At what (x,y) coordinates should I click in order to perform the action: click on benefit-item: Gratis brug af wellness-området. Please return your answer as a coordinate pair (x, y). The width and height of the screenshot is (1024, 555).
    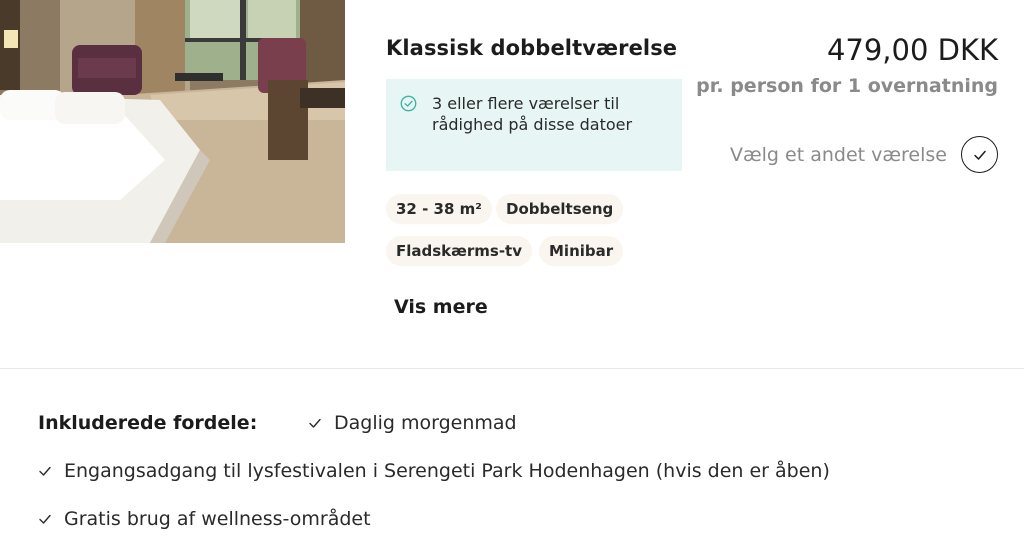
    Looking at the image, I should click on (204, 519).